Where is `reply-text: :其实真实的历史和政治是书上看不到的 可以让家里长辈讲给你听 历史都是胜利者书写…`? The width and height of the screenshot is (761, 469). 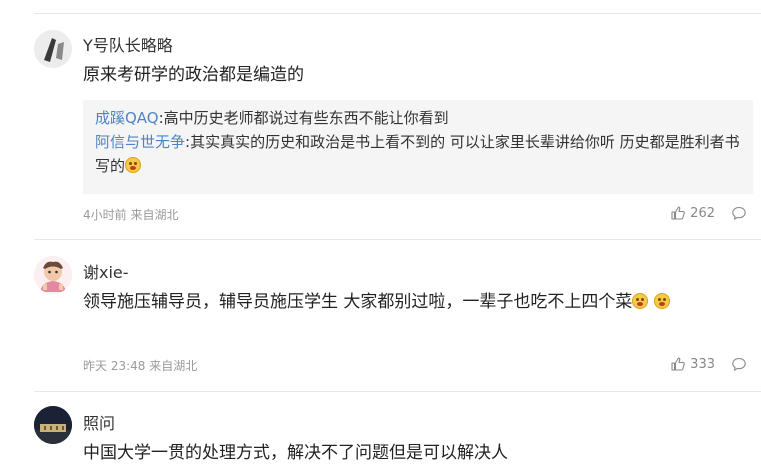
reply-text: :其实真实的历史和政治是书上看不到的 可以让家里长辈讲给你听 历史都是胜利者书写… is located at coordinates (417, 154).